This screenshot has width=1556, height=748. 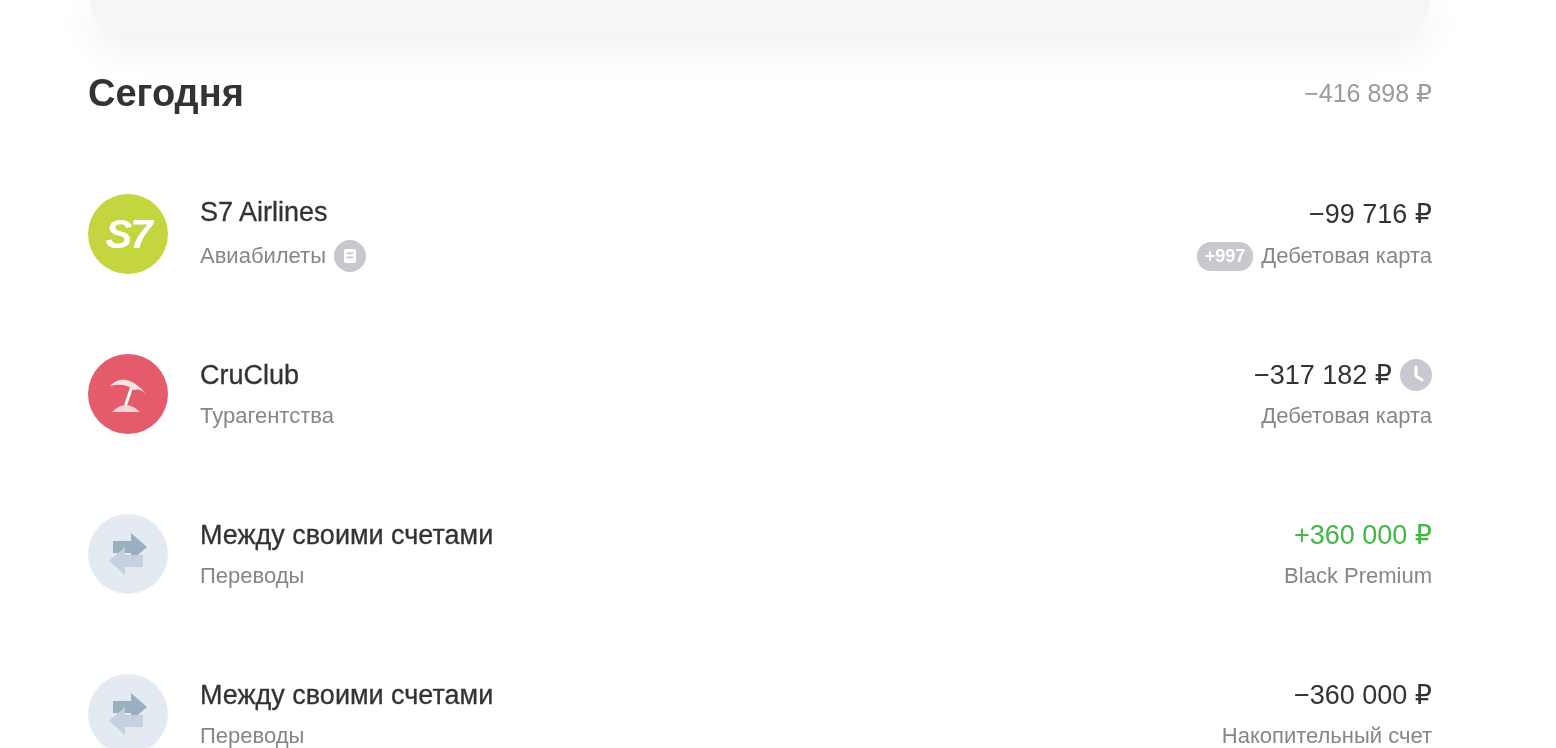 What do you see at coordinates (267, 415) in the screenshot?
I see `operation-category: Турагентства` at bounding box center [267, 415].